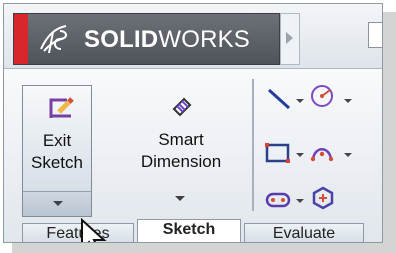 This screenshot has width=396, height=253. What do you see at coordinates (181, 139) in the screenshot?
I see `smart-dimension-label-line1: Smart` at bounding box center [181, 139].